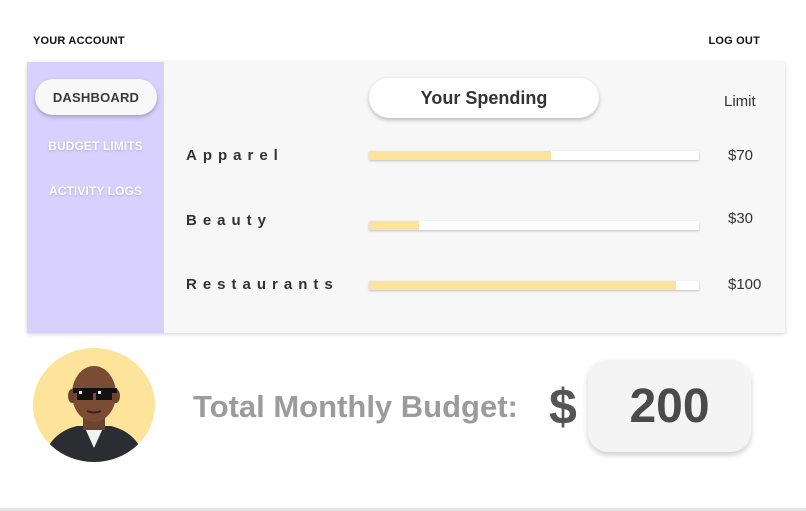 This screenshot has height=511, width=806. Describe the element at coordinates (484, 98) in the screenshot. I see `your-spending-title: Your Spending` at that location.